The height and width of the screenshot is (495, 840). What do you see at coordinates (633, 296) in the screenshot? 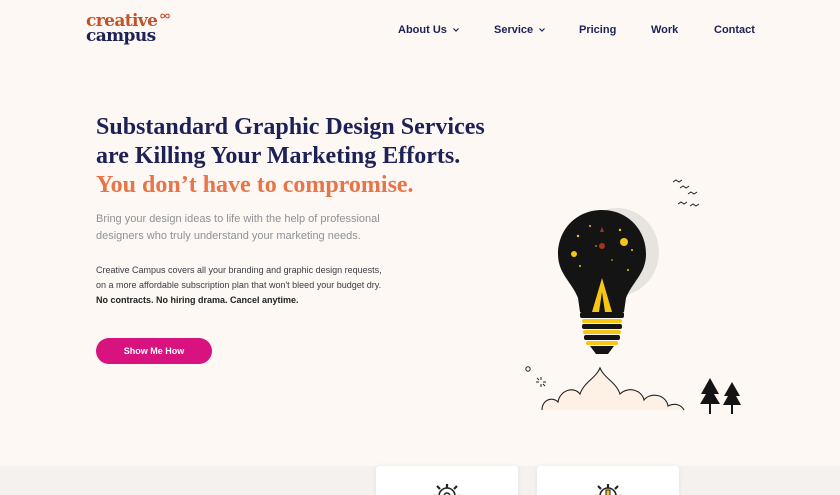
I see `lightbulb-rocket-illustration` at bounding box center [633, 296].